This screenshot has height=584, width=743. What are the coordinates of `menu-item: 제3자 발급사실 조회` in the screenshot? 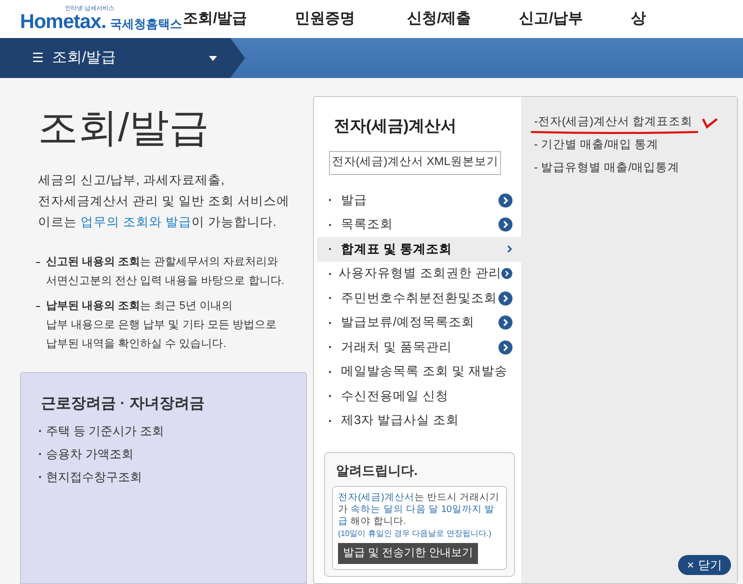 It's located at (419, 420).